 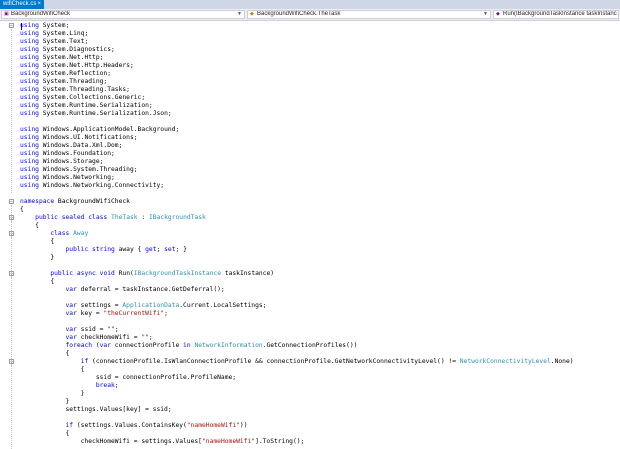 What do you see at coordinates (11, 363) in the screenshot?
I see `outline-guide` at bounding box center [11, 363].